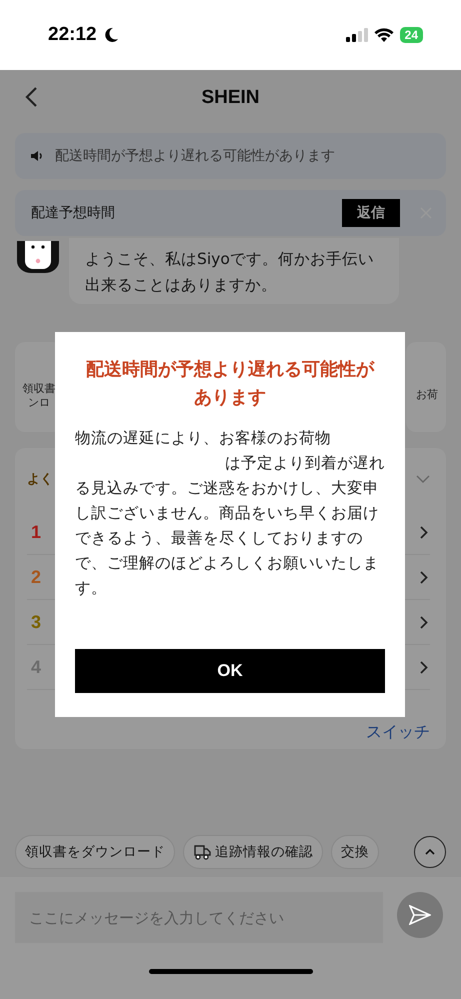 The image size is (461, 999). What do you see at coordinates (195, 156) in the screenshot?
I see `notice-text: 配送時間が予想より遅れる可能性があります` at bounding box center [195, 156].